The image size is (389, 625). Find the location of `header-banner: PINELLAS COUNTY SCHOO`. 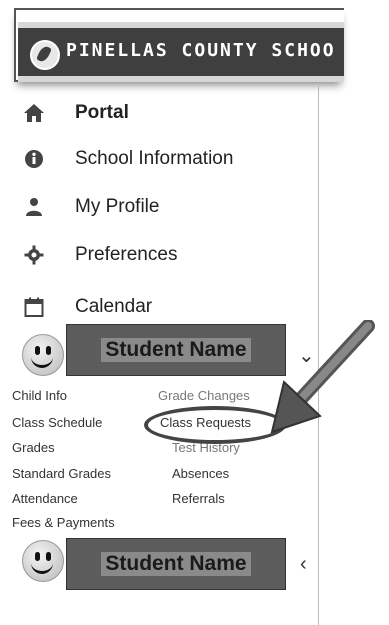

header-banner: PINELLAS COUNTY SCHOO is located at coordinates (179, 45).